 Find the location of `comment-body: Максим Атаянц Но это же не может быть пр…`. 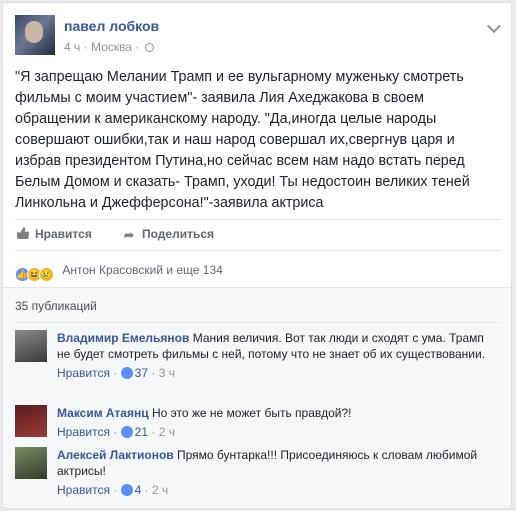

comment-body: Максим Атаянц Но это же не может быть пр… is located at coordinates (277, 422).